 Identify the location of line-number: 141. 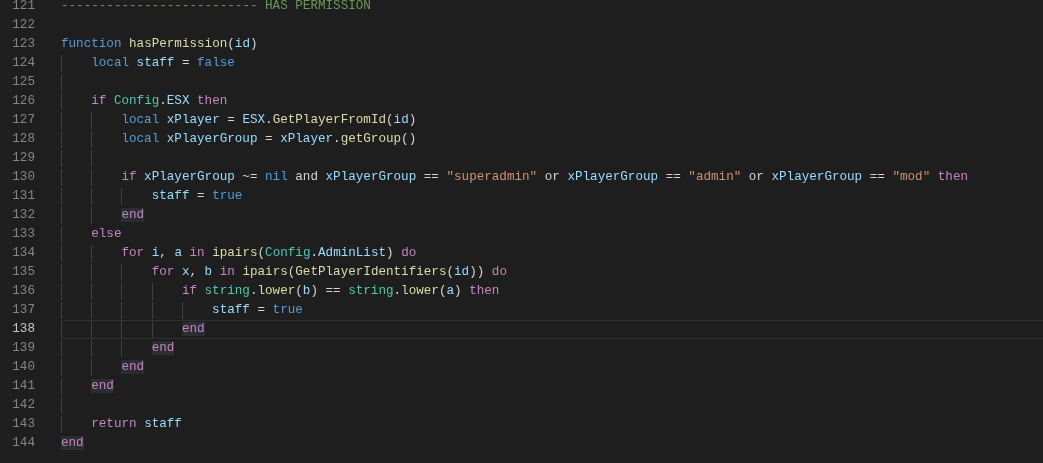
(23, 386).